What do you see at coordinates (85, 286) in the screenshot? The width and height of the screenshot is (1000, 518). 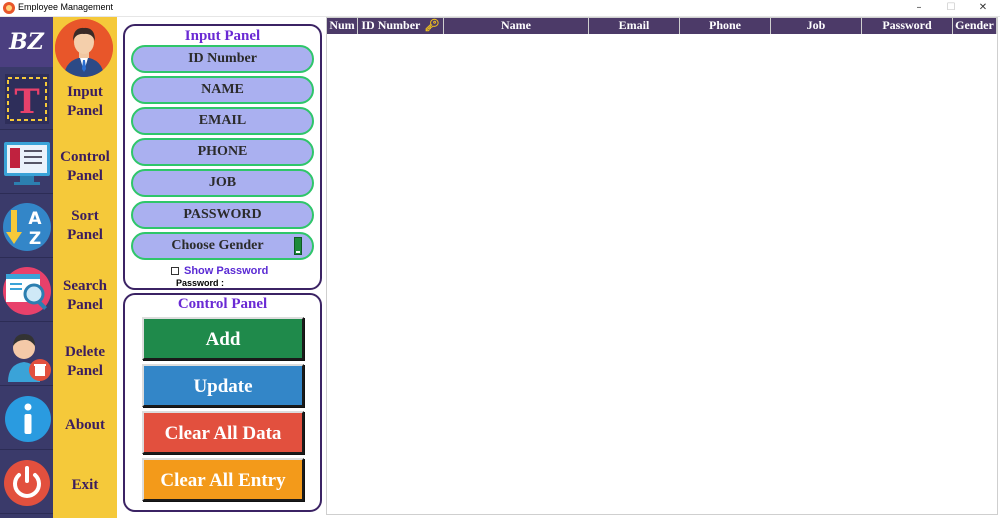 I see `nav-label: Search` at bounding box center [85, 286].